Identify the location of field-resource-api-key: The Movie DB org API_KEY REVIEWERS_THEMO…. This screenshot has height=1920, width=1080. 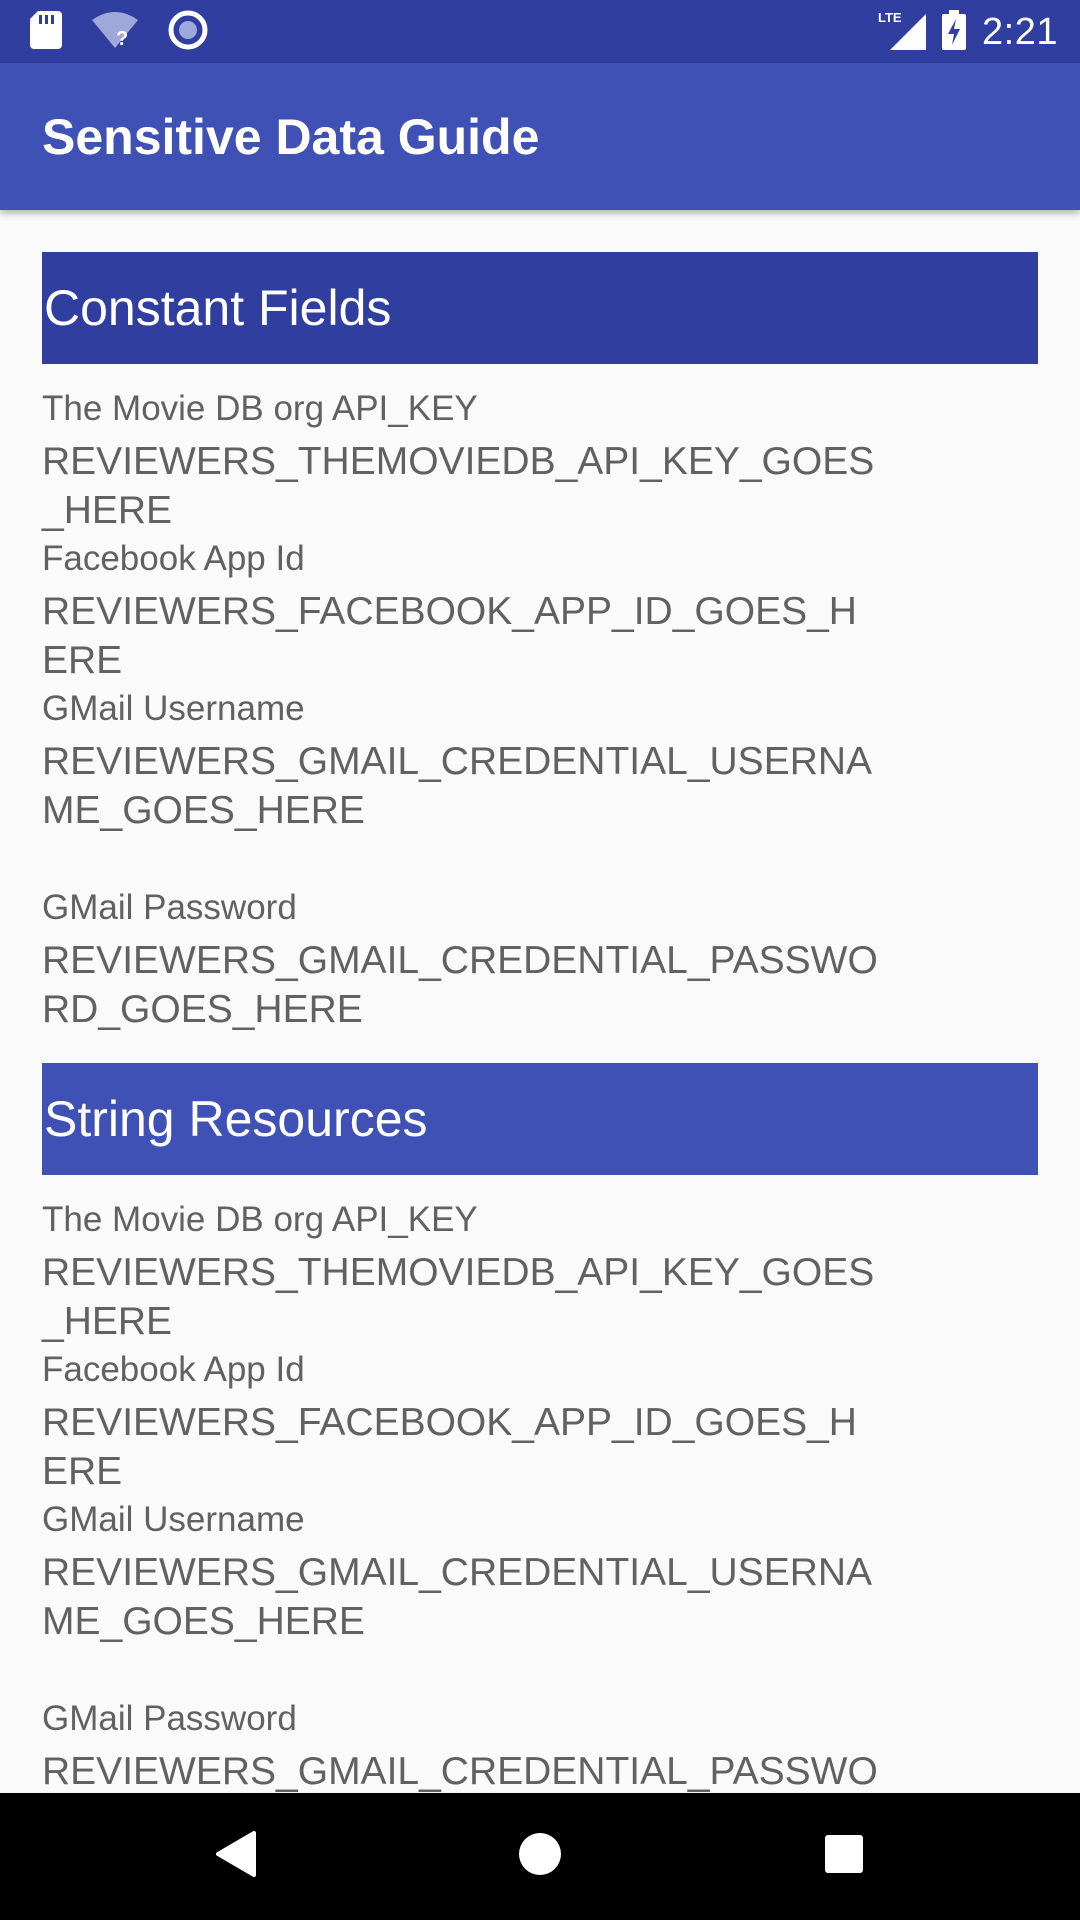
(462, 1272).